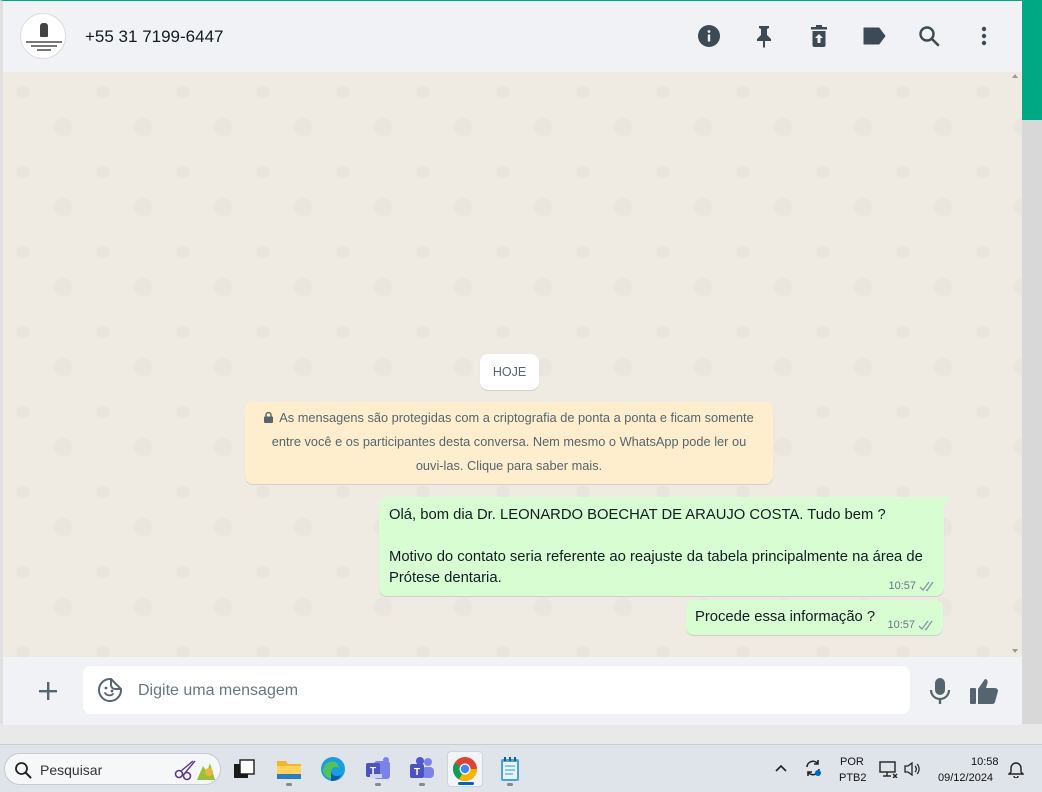  Describe the element at coordinates (984, 36) in the screenshot. I see `more-vertical-icon` at that location.